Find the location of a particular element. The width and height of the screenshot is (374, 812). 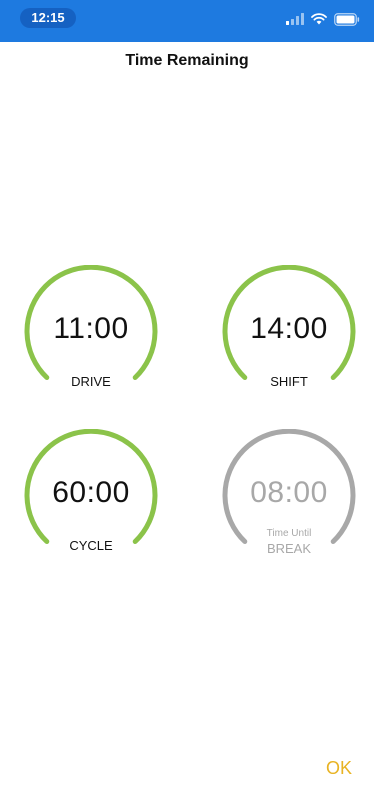

break-time-value: 08:00 is located at coordinates (289, 492).